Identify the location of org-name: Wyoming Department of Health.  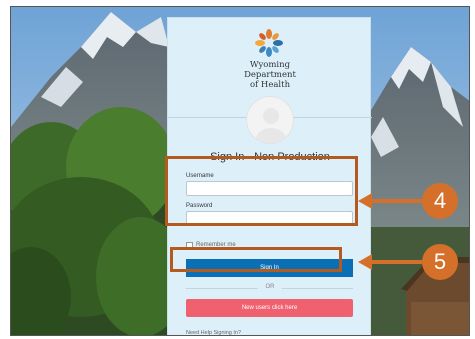
(270, 75).